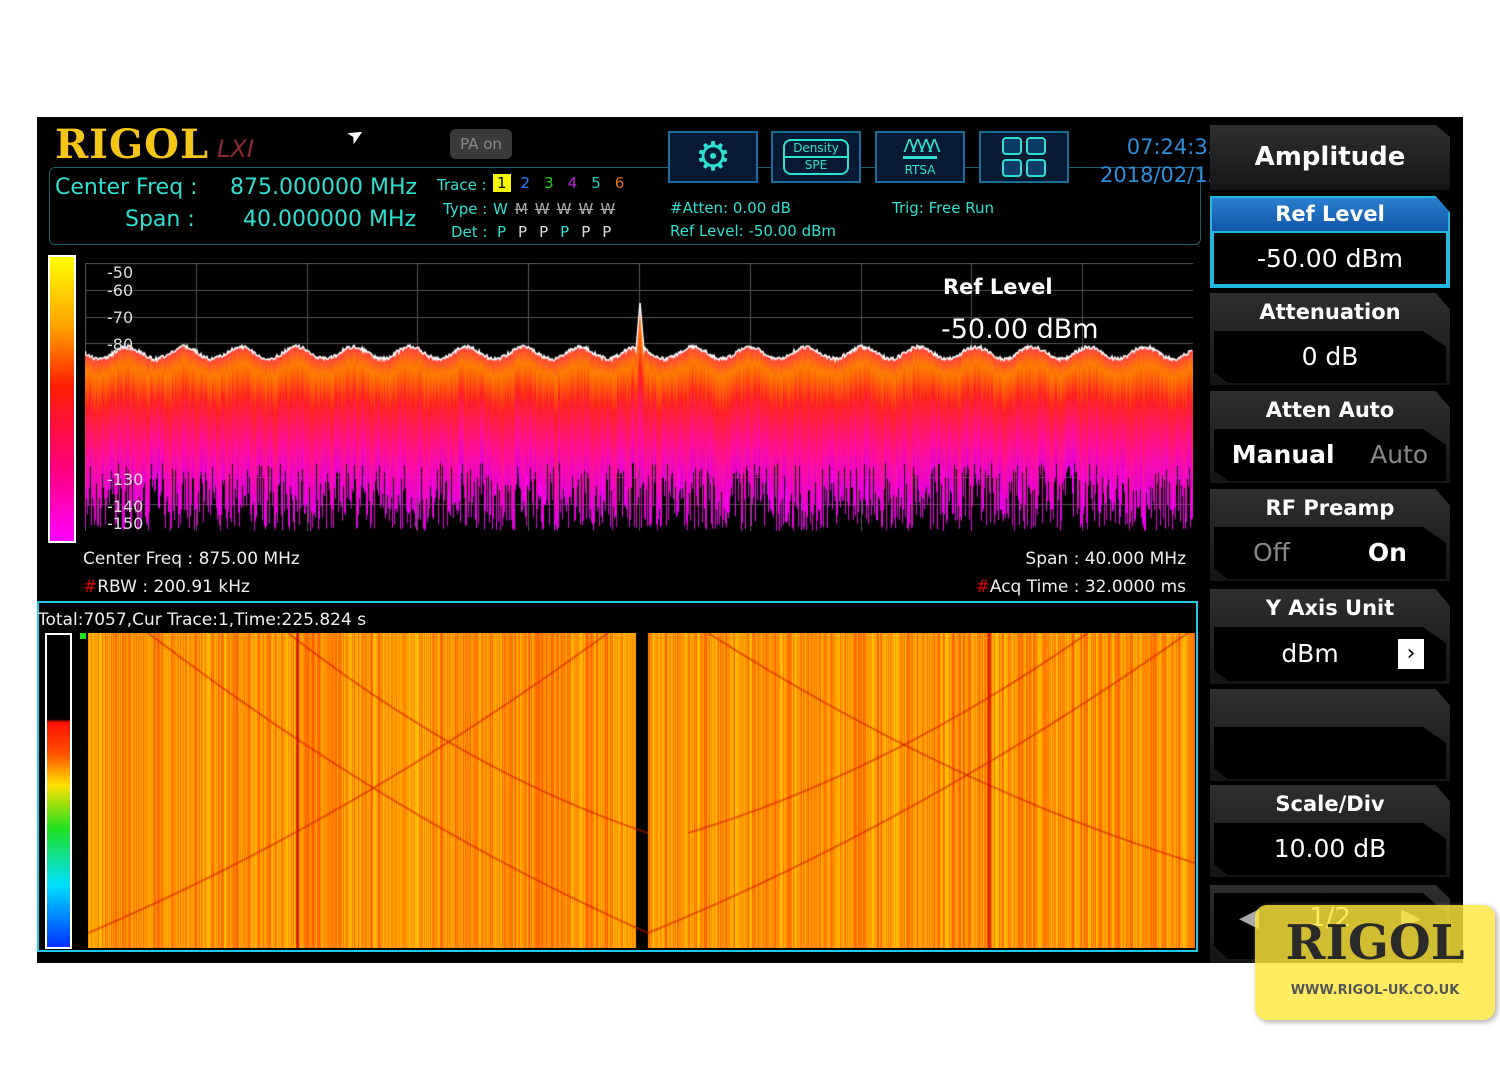  Describe the element at coordinates (1105, 559) in the screenshot. I see `span-footer: Span : 40.000 MHz` at that location.